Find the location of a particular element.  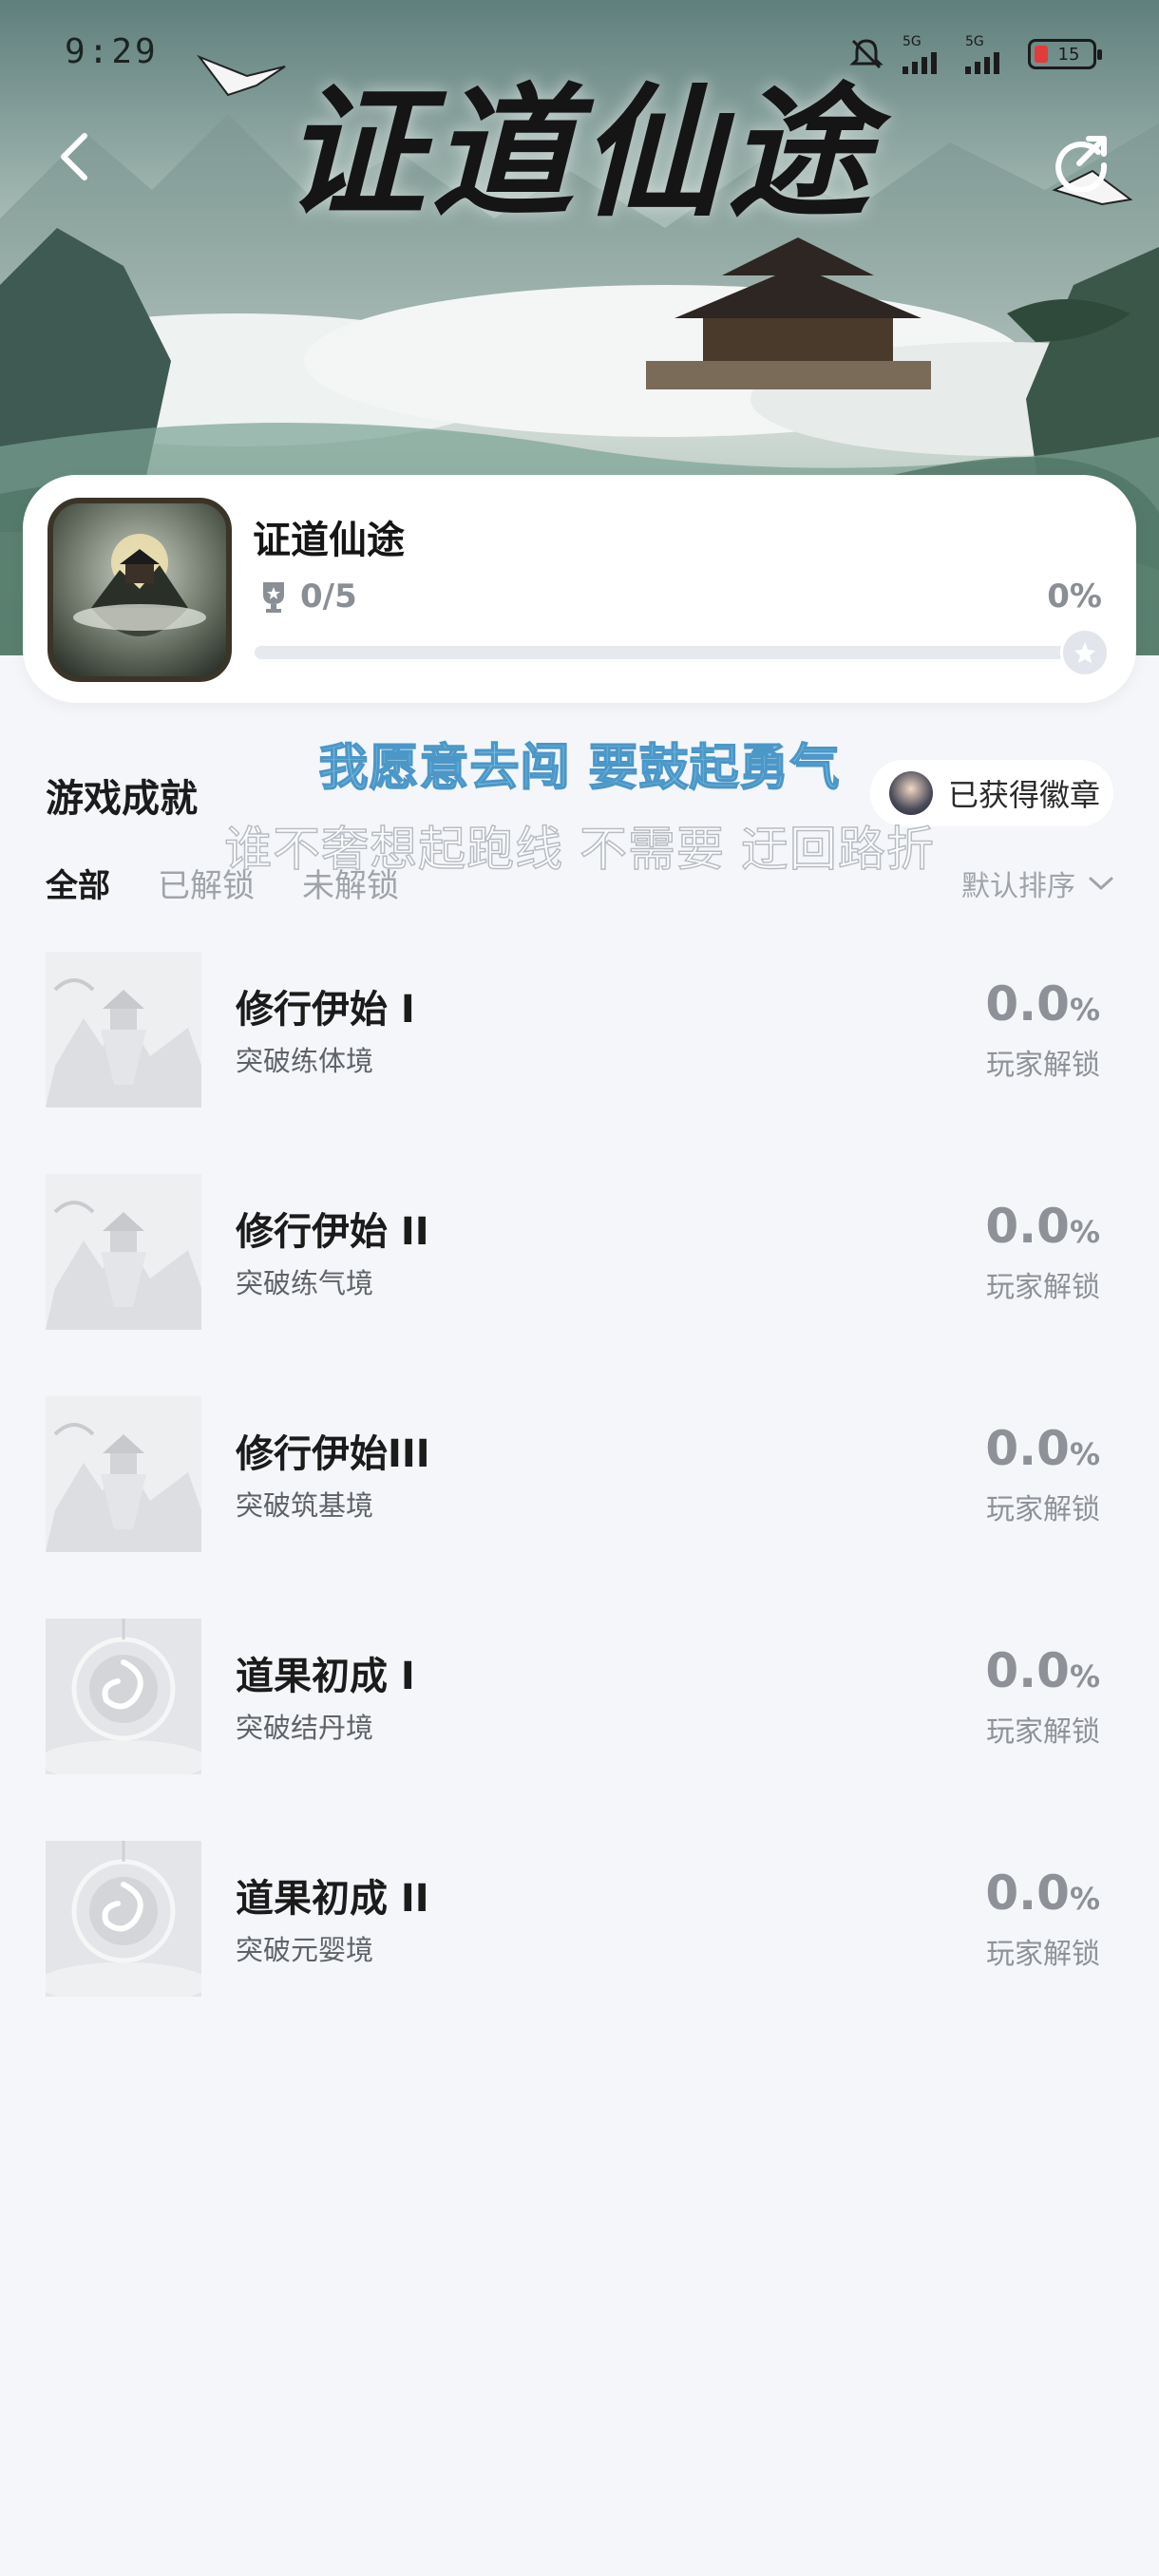

status-bar: 9:29 5G 5G 15 is located at coordinates (579, 52).